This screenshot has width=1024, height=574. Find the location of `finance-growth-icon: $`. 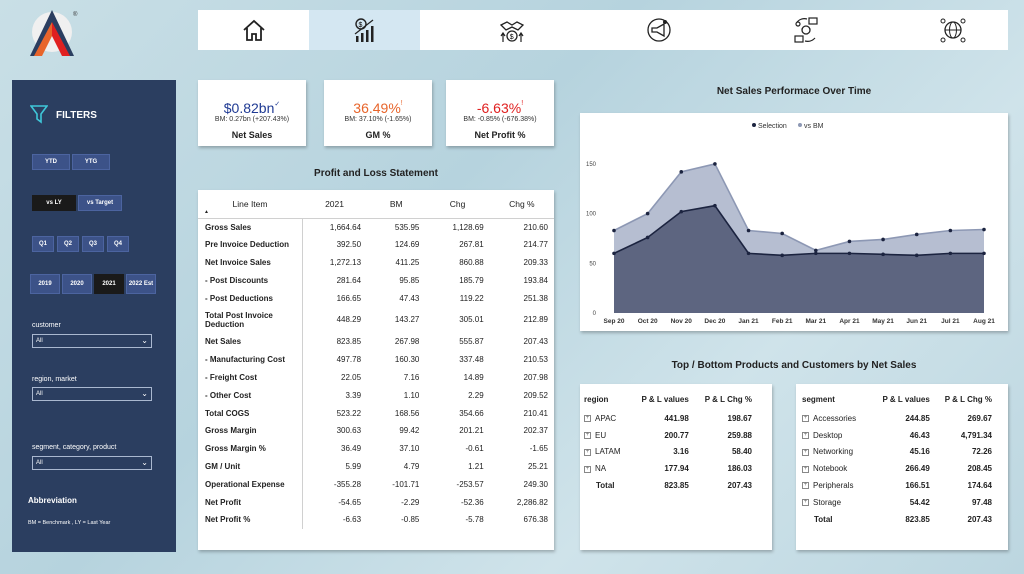

finance-growth-icon: $ is located at coordinates (364, 30).